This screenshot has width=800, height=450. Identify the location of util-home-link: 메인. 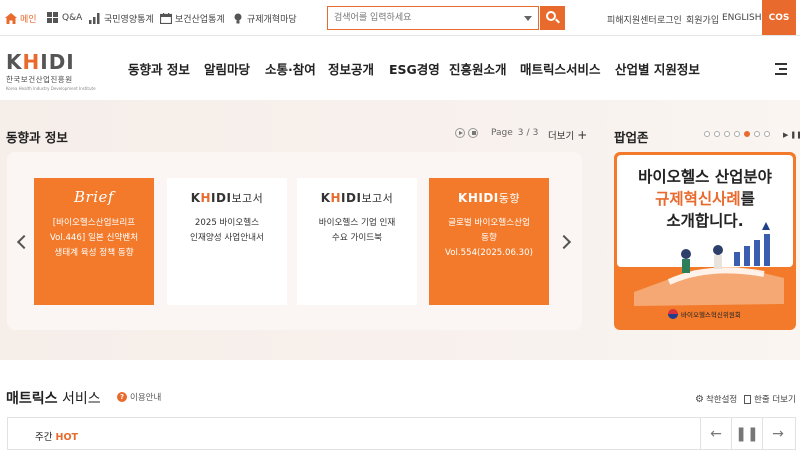
(21, 18).